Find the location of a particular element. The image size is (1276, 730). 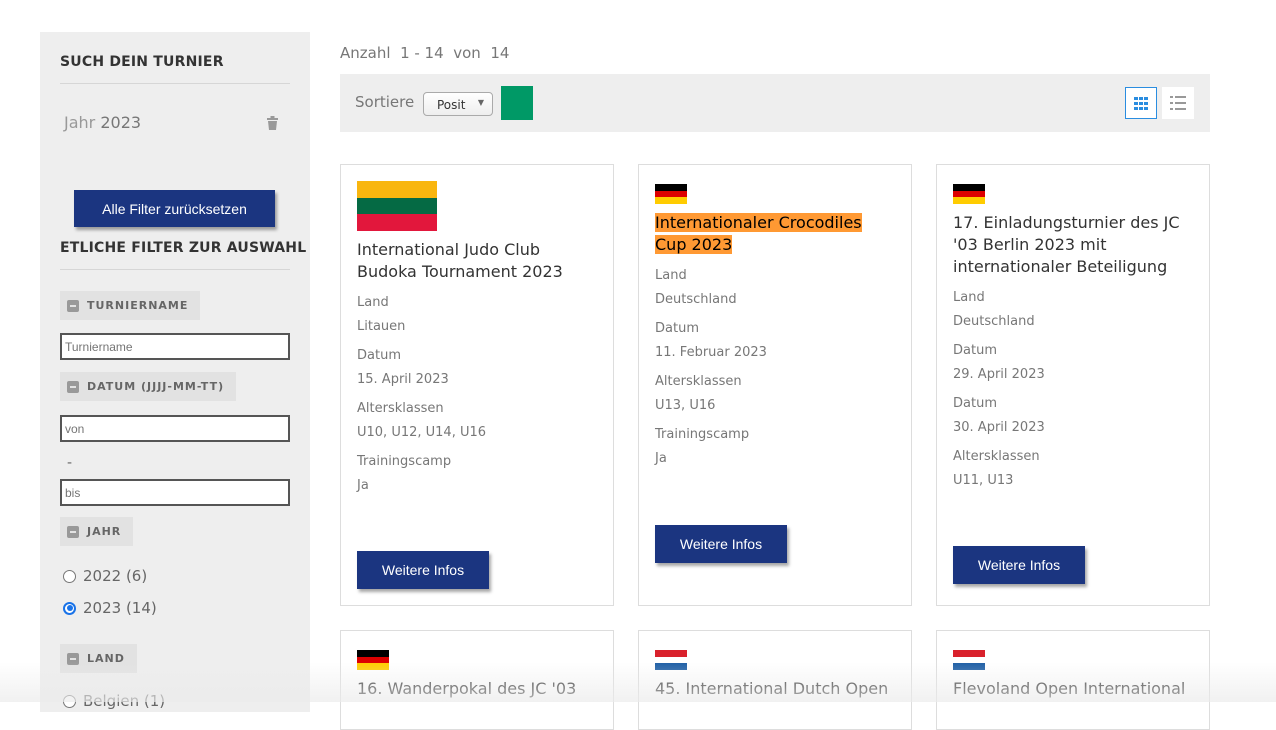

field-value: U11, U13 is located at coordinates (983, 480).